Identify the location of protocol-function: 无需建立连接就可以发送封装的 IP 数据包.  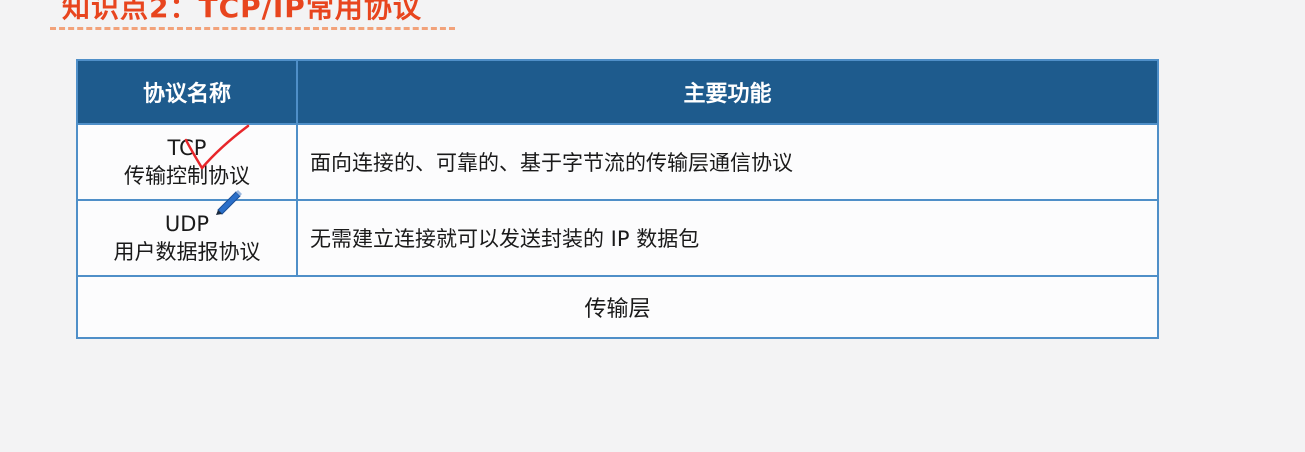
(727, 238).